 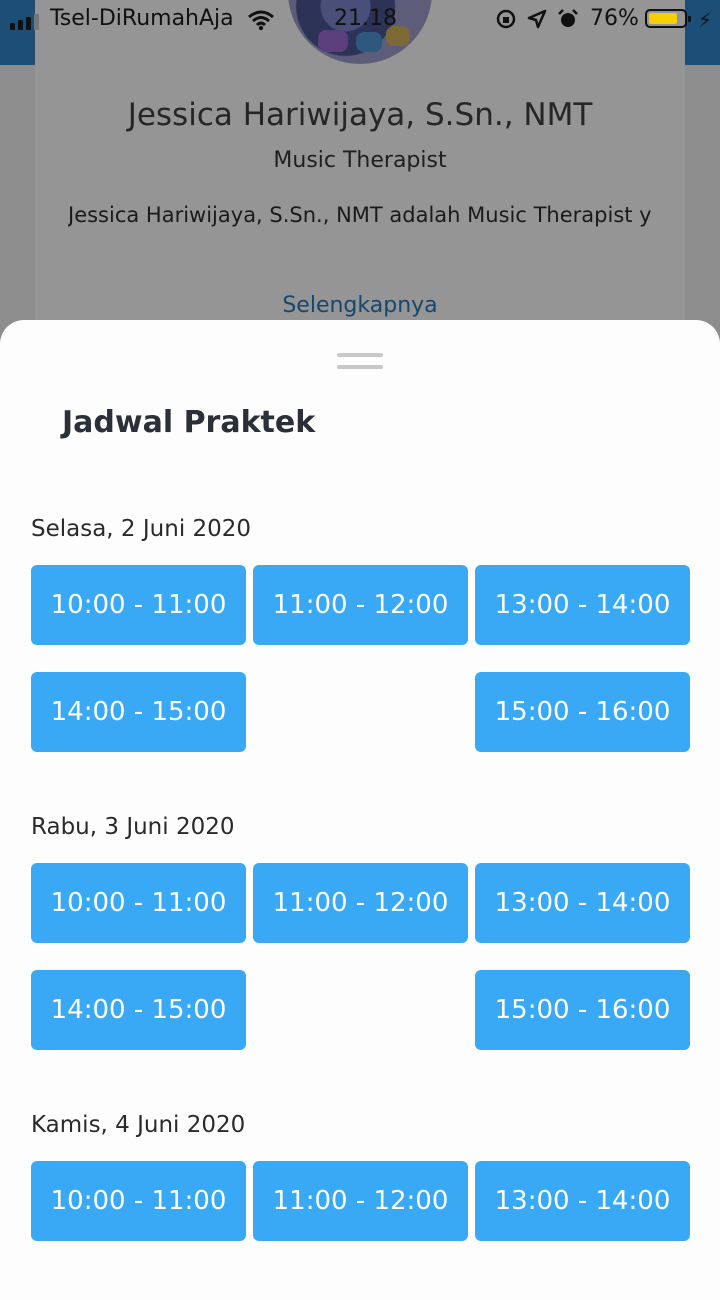 What do you see at coordinates (133, 827) in the screenshot?
I see `day-label: Rabu, 3 Juni 2020` at bounding box center [133, 827].